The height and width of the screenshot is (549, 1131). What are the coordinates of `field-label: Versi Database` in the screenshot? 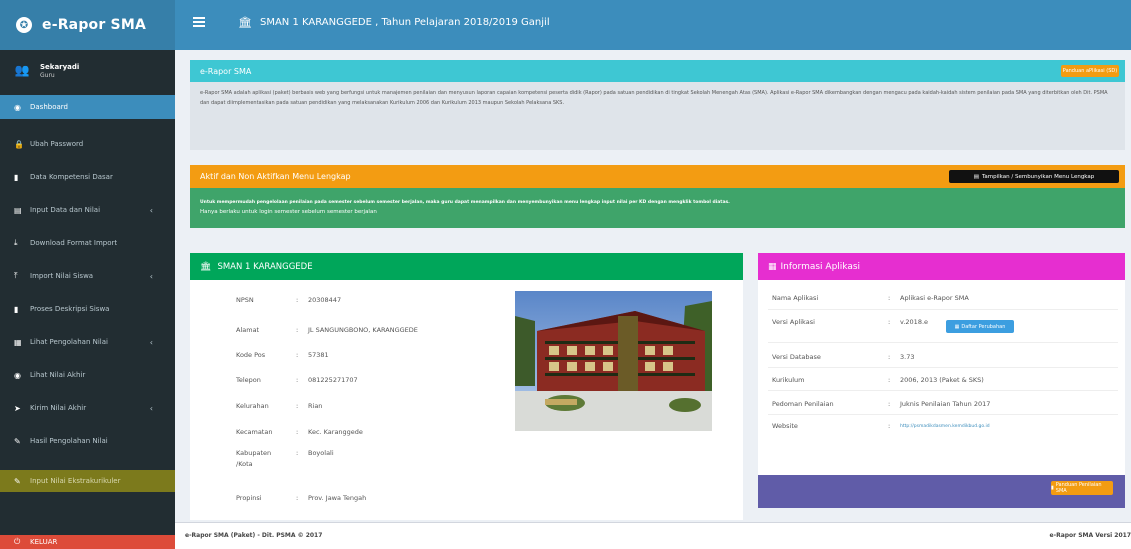 It's located at (796, 357).